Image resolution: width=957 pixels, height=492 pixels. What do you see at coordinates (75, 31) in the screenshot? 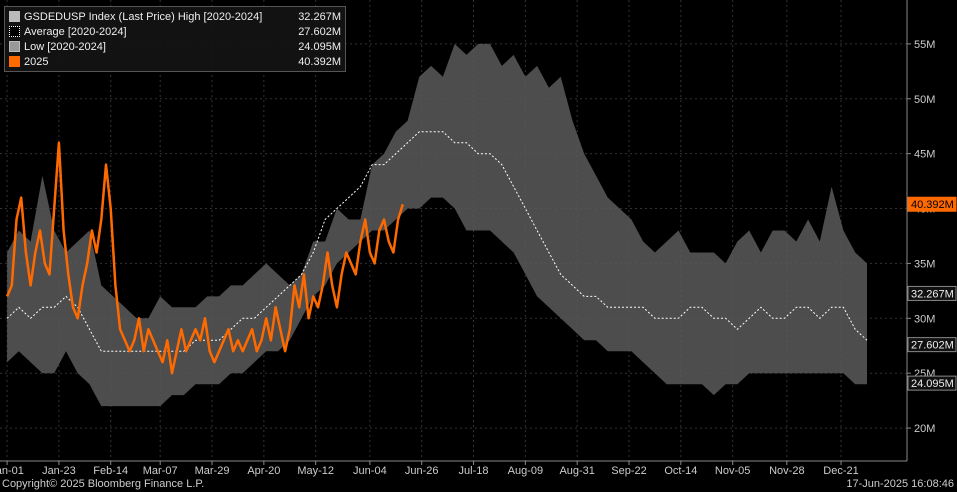
I see `legend-label: Average [2020-2024]` at bounding box center [75, 31].